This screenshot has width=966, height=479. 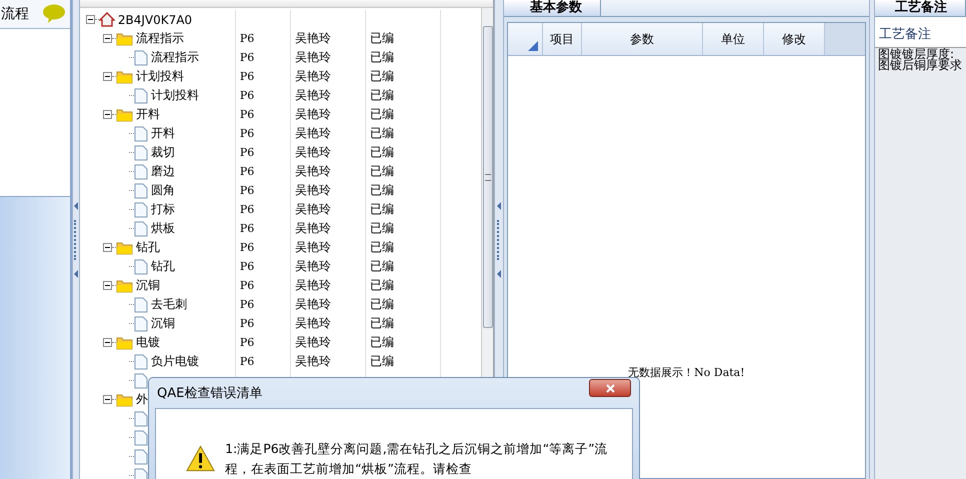 What do you see at coordinates (209, 393) in the screenshot?
I see `dialog-title: QAE检查错误清单` at bounding box center [209, 393].